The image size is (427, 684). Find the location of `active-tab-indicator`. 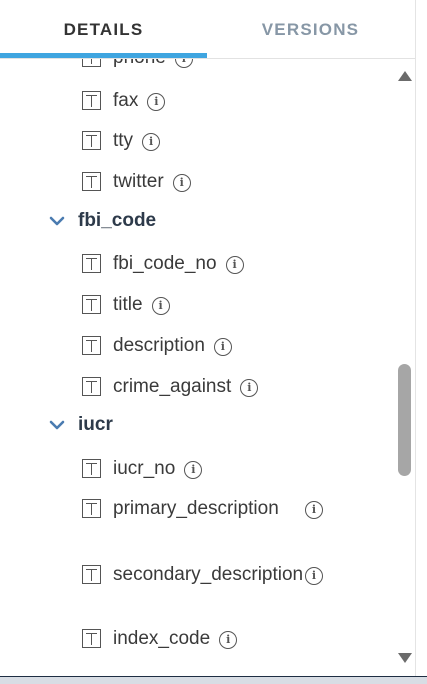

active-tab-indicator is located at coordinates (103, 55).